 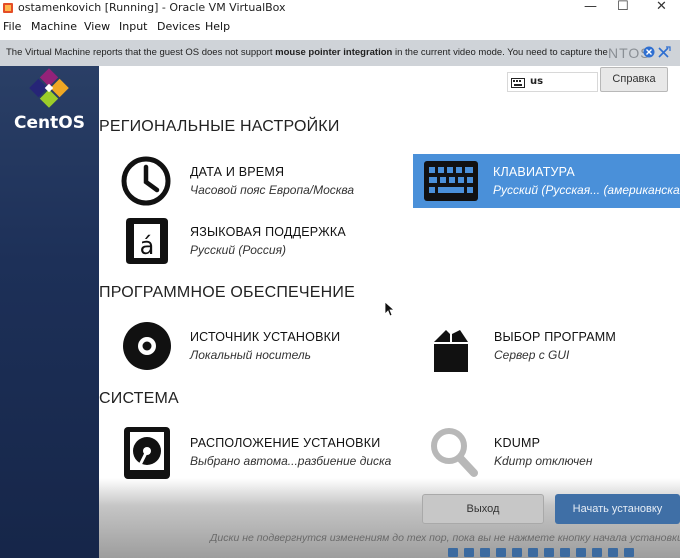 I want to click on software-status: Сервер с GUI, so click(x=532, y=355).